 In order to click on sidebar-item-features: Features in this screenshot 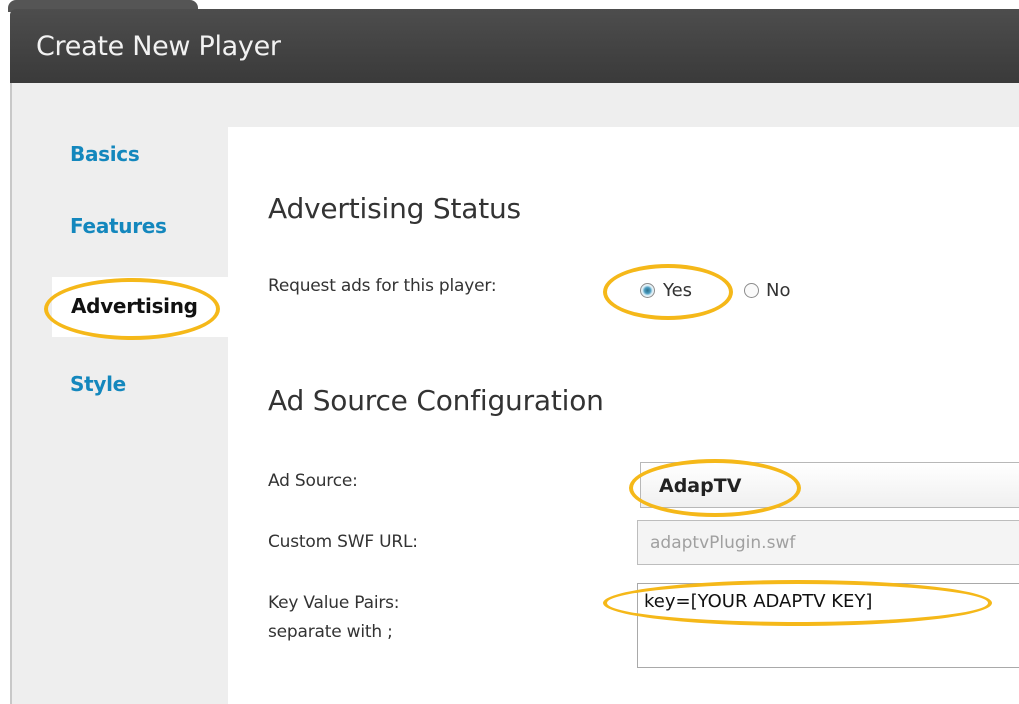, I will do `click(118, 226)`.